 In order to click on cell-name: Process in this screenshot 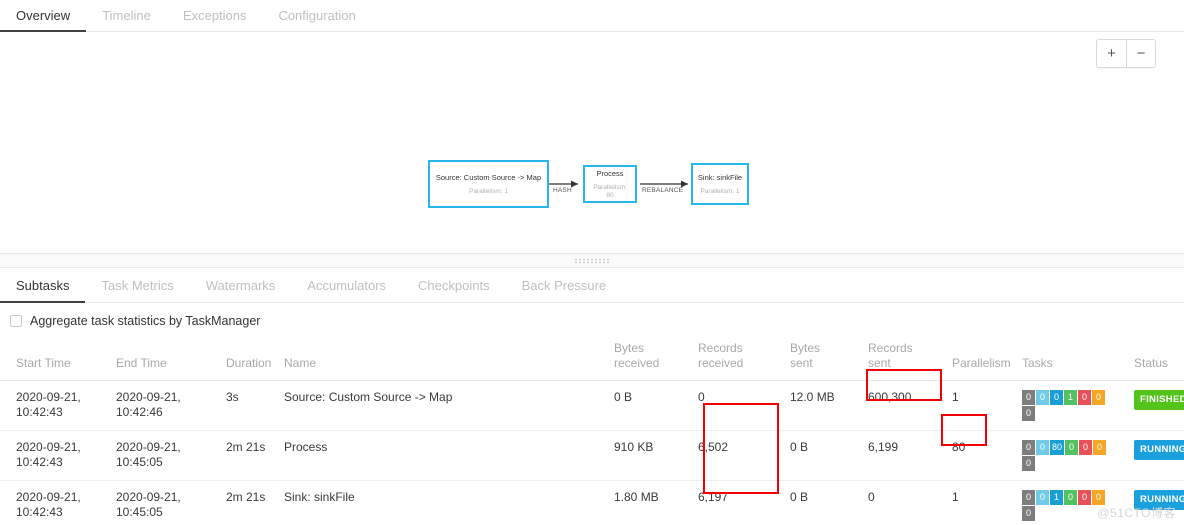, I will do `click(443, 455)`.